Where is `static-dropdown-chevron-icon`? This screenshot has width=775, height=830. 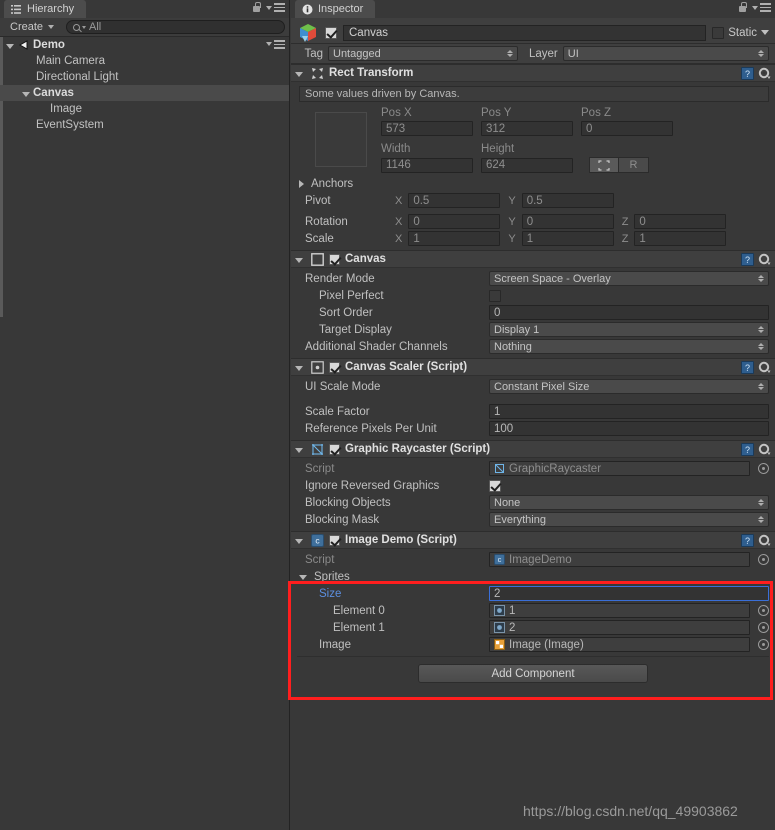
static-dropdown-chevron-icon is located at coordinates (765, 32).